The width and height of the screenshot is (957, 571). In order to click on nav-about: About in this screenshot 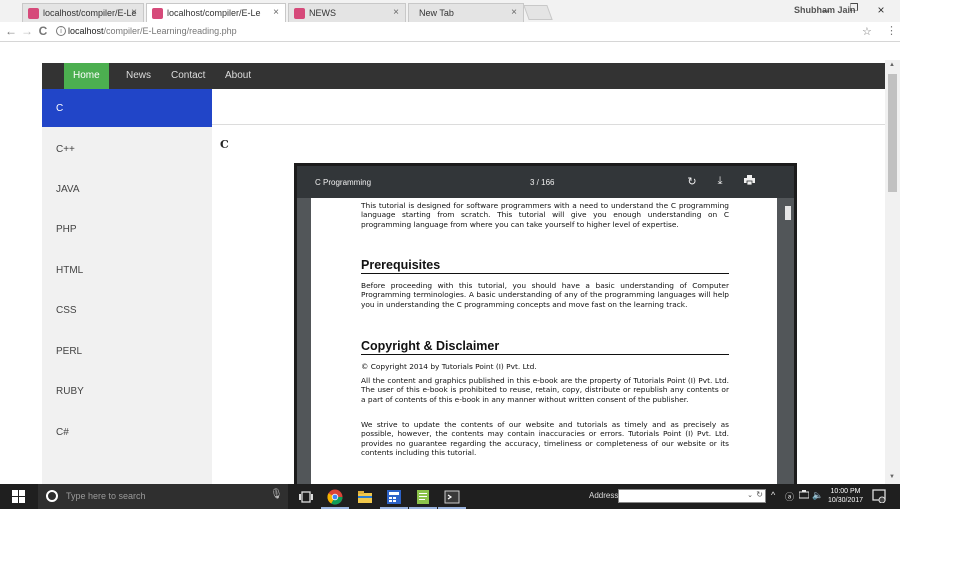, I will do `click(238, 76)`.